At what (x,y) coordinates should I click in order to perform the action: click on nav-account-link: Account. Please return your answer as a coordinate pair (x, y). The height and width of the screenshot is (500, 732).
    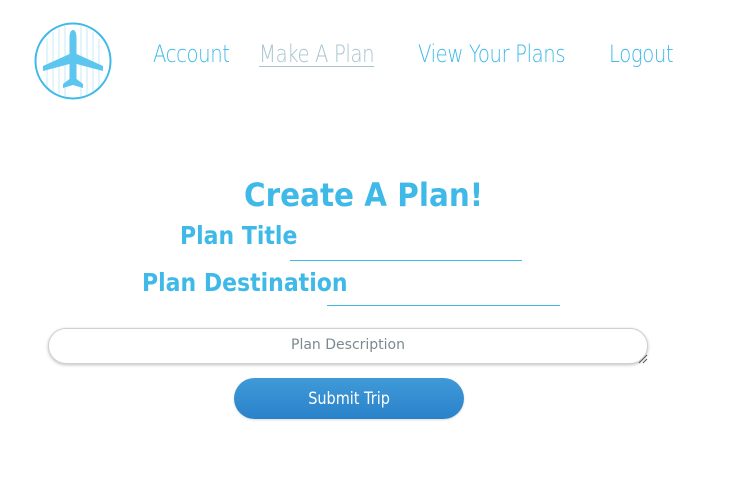
    Looking at the image, I should click on (191, 54).